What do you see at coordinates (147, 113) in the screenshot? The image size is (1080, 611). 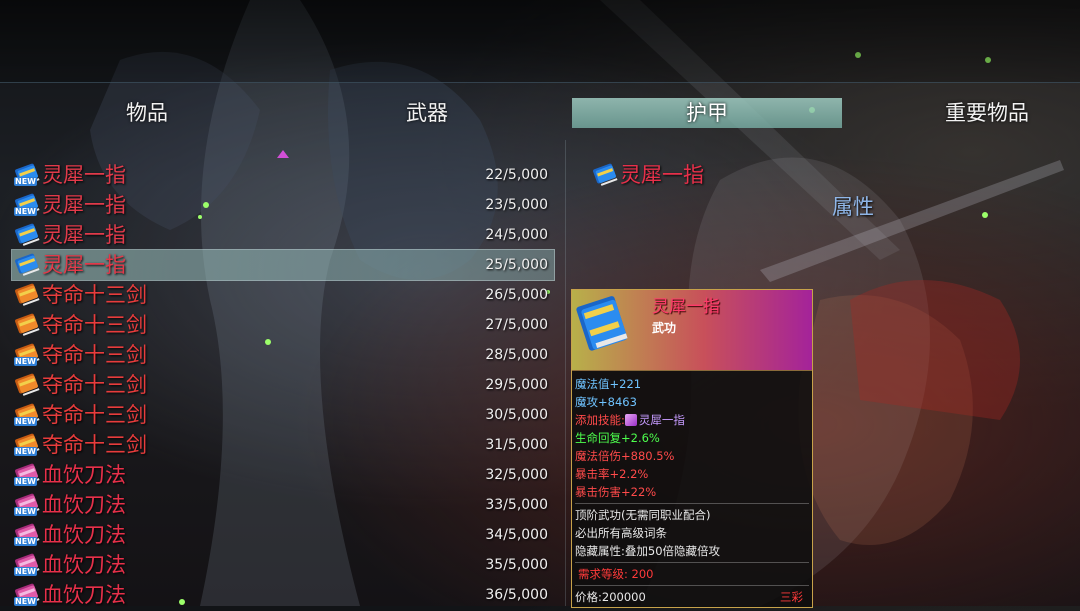 I see `tab-items: 物品` at bounding box center [147, 113].